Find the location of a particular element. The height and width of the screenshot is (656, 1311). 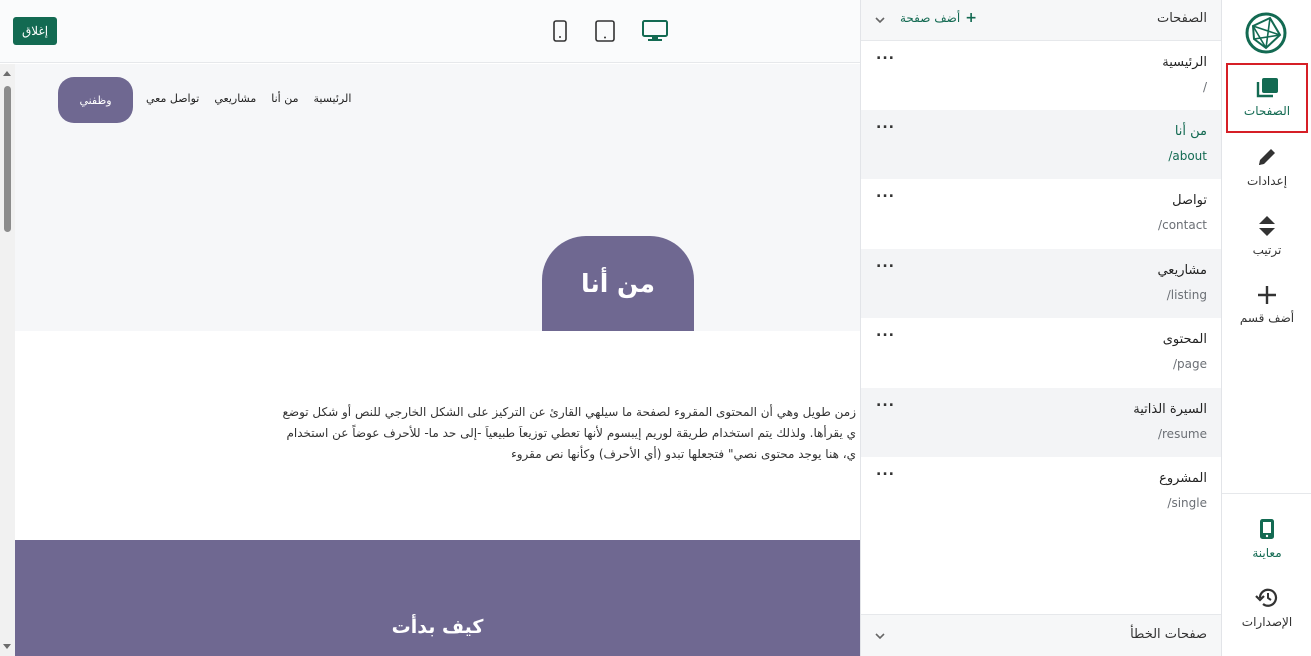

rail-versions: الإصدارات is located at coordinates (1267, 608).